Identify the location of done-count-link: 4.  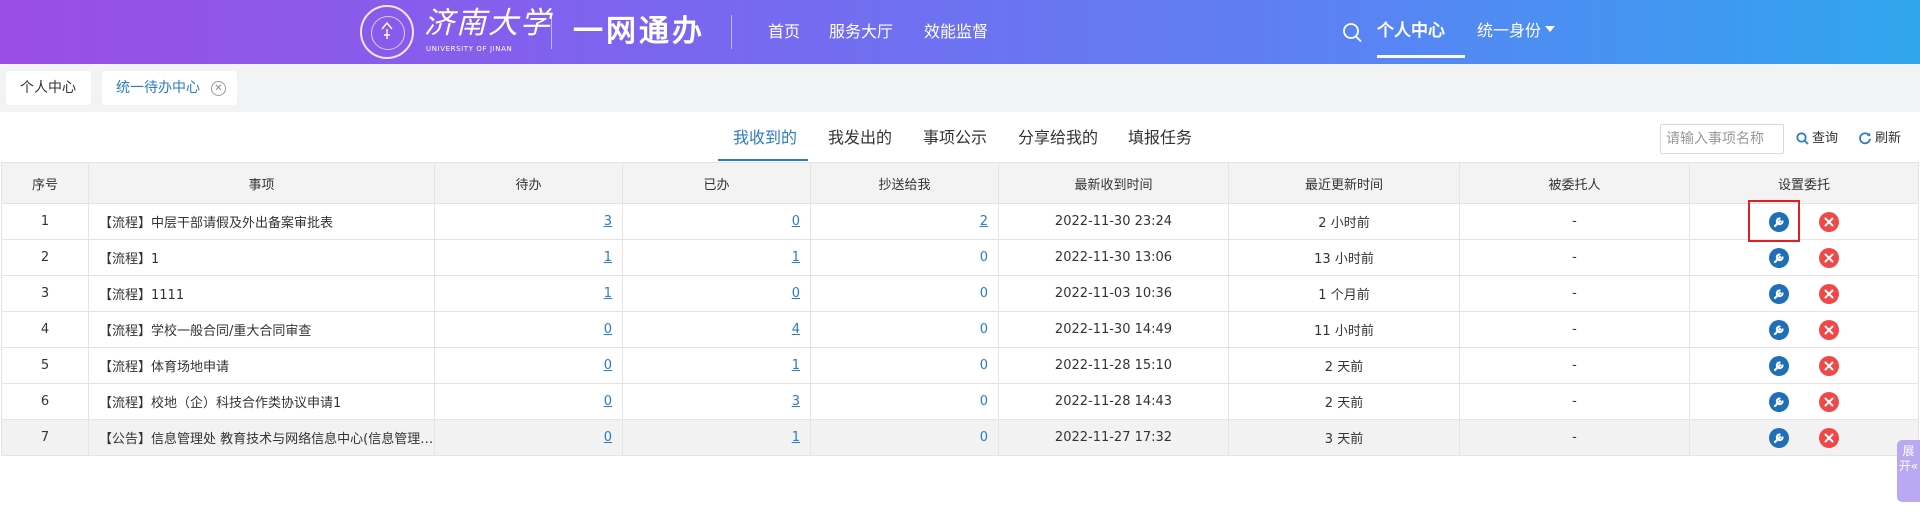
(796, 329).